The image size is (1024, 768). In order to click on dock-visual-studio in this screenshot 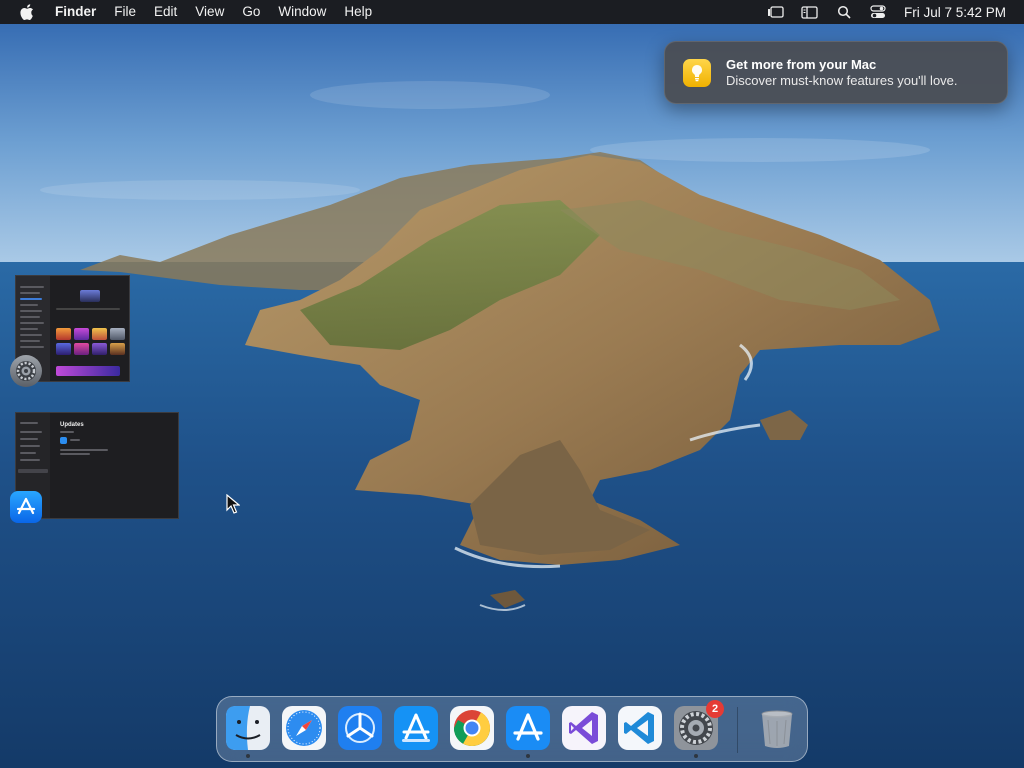, I will do `click(584, 728)`.